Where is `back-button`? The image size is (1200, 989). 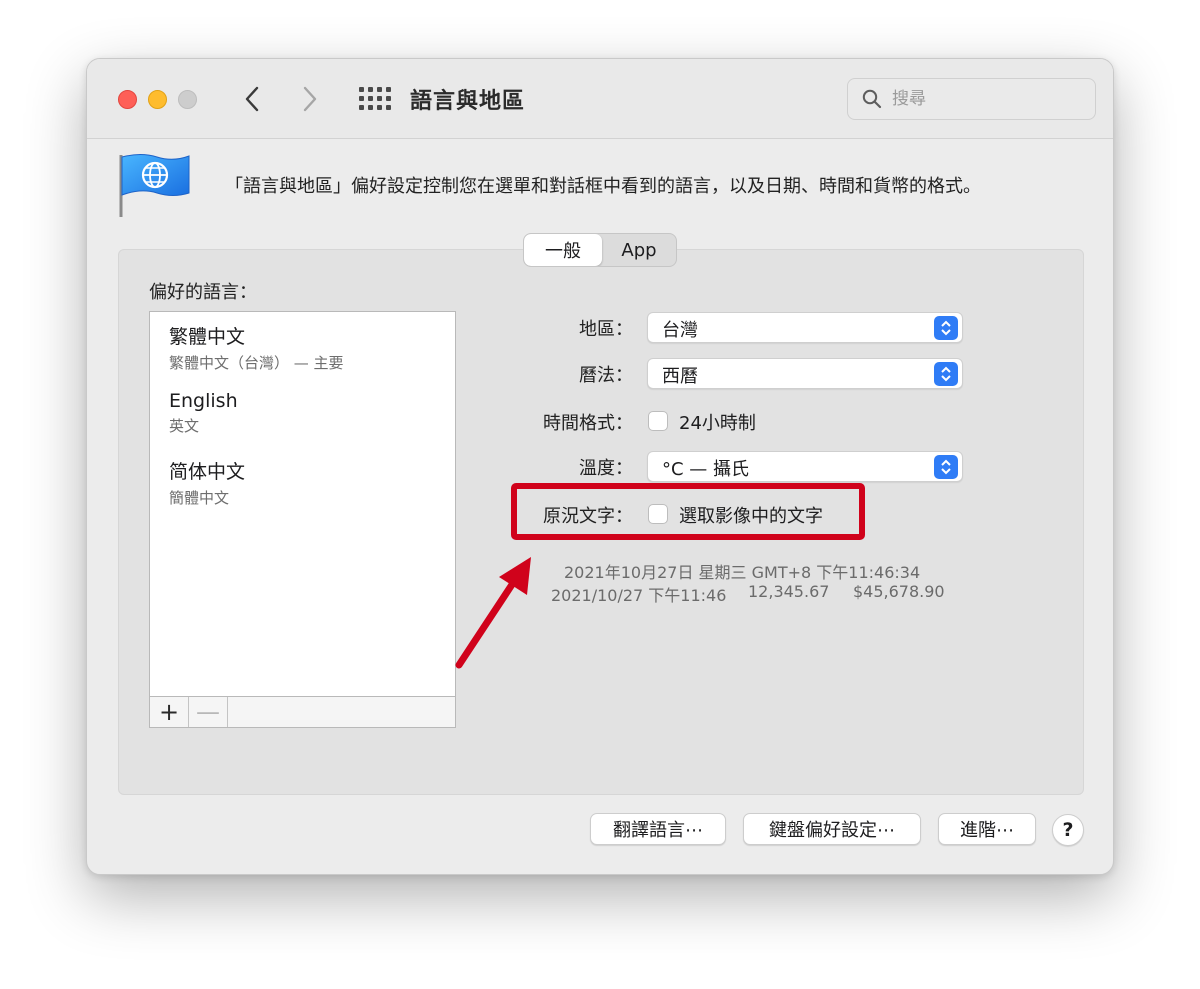 back-button is located at coordinates (252, 99).